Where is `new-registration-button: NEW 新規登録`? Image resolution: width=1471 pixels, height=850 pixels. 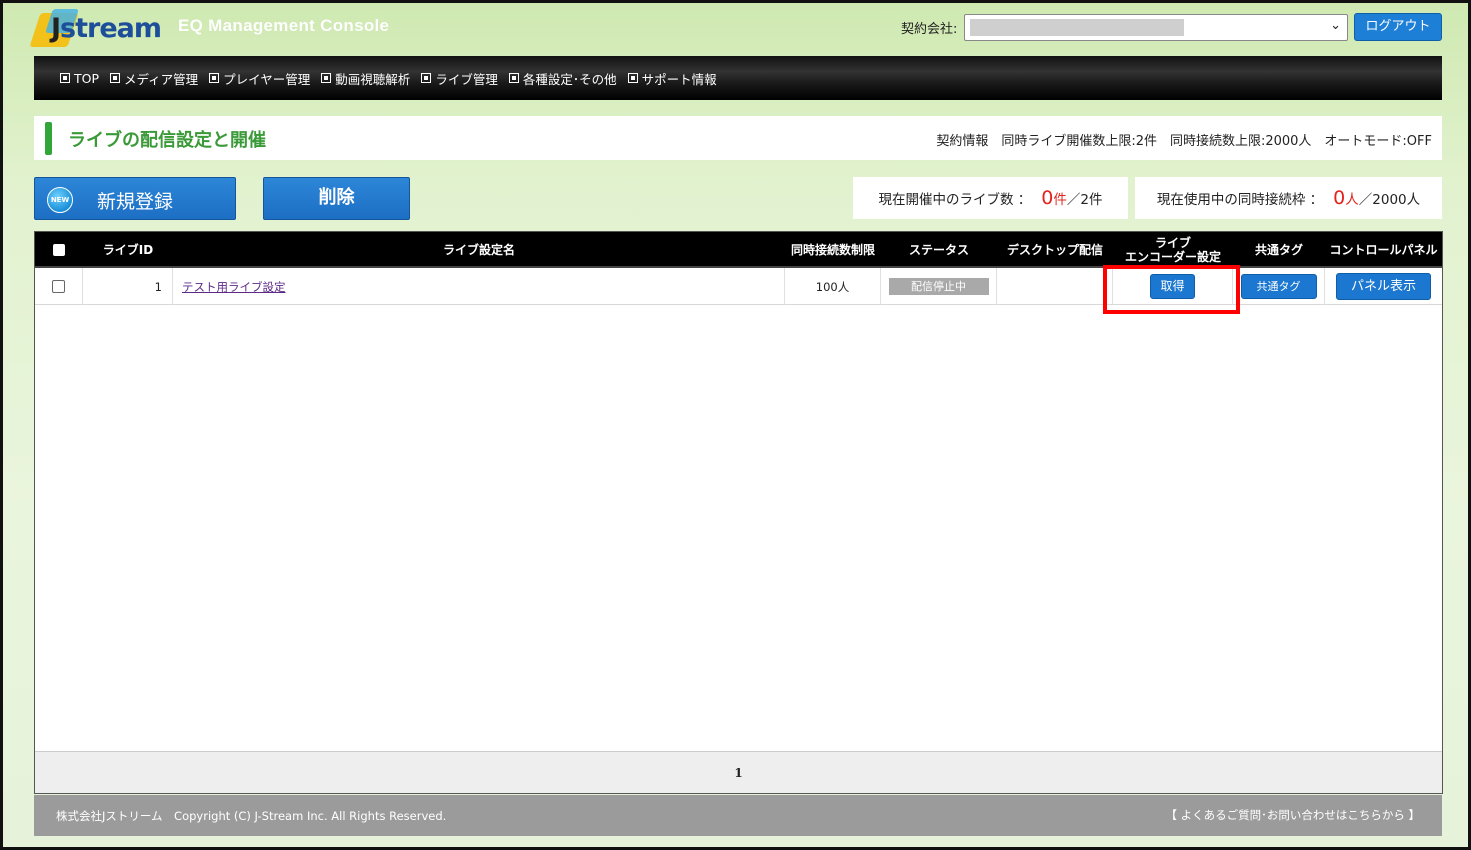
new-registration-button: NEW 新規登録 is located at coordinates (135, 198).